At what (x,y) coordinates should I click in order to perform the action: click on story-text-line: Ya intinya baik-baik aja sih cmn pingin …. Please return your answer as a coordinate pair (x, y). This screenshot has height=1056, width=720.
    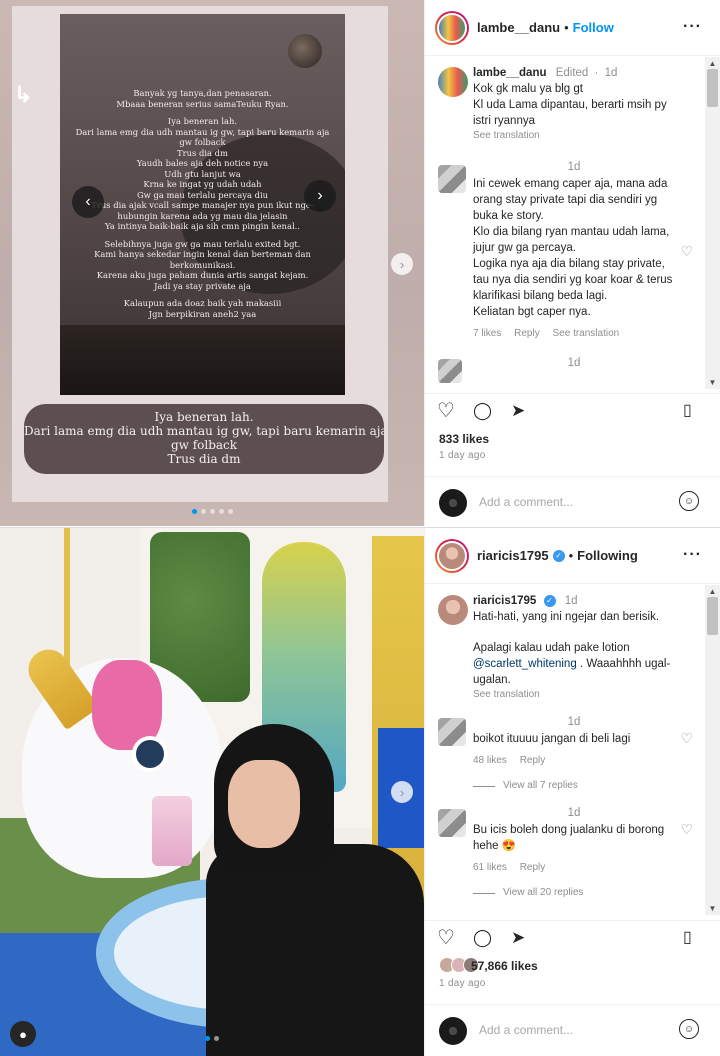
    Looking at the image, I should click on (202, 226).